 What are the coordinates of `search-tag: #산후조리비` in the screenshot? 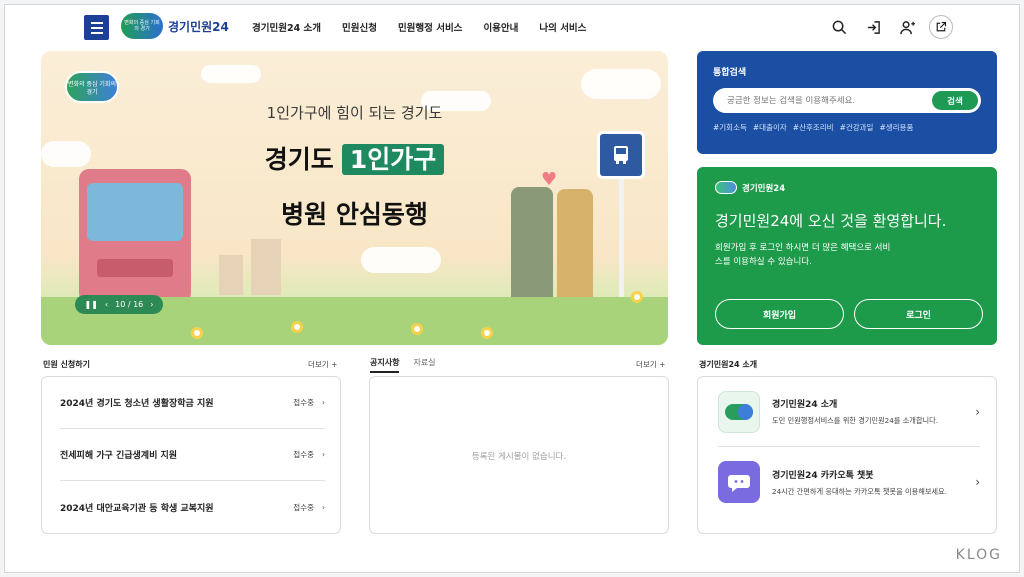 It's located at (813, 127).